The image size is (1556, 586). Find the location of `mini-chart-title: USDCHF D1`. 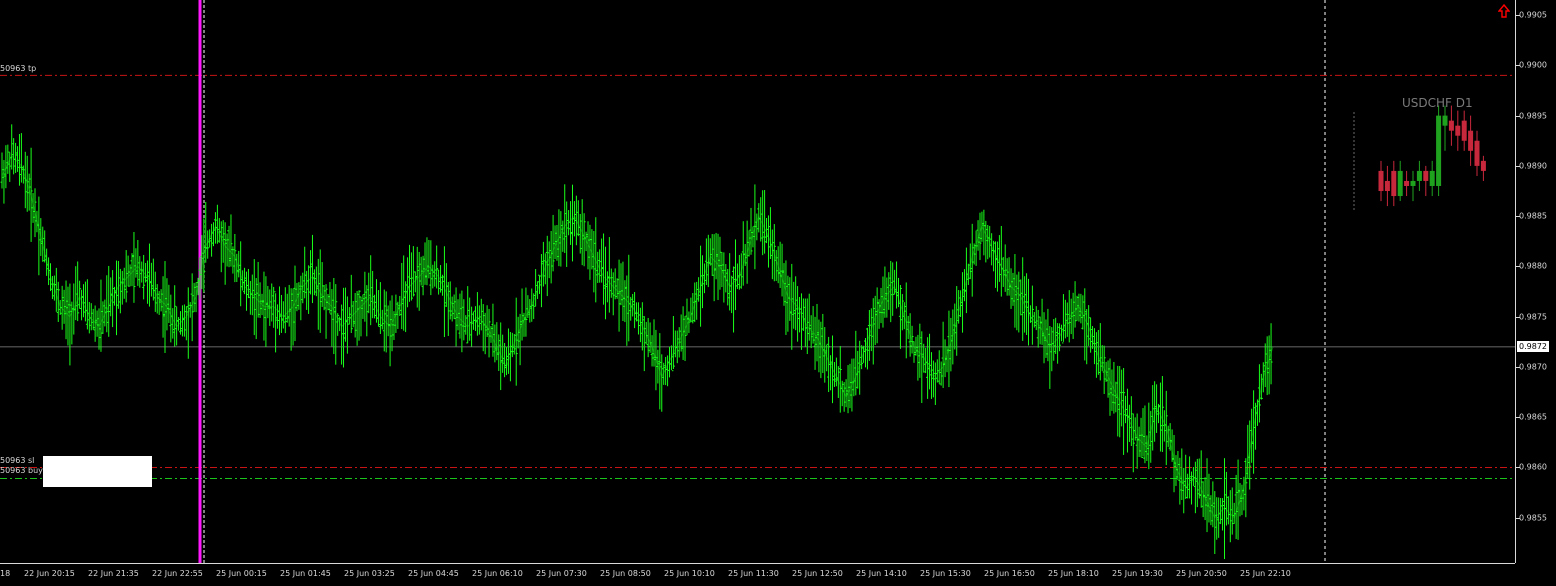

mini-chart-title: USDCHF D1 is located at coordinates (1437, 103).